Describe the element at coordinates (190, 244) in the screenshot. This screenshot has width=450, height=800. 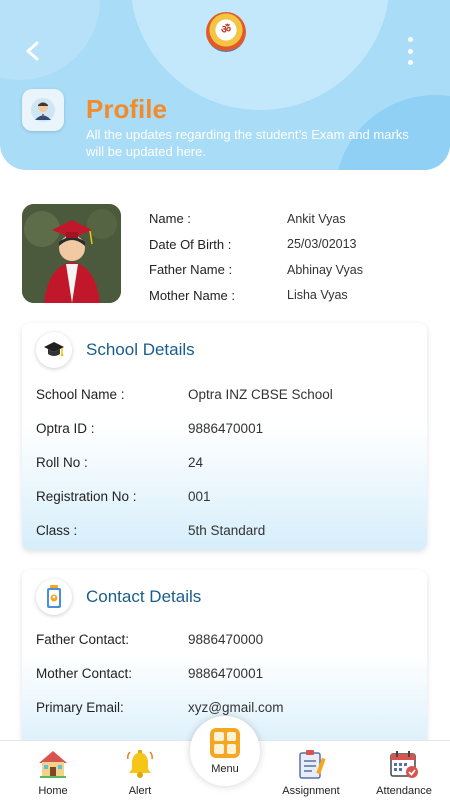
I see `dob-label: Date Of Birth :` at that location.